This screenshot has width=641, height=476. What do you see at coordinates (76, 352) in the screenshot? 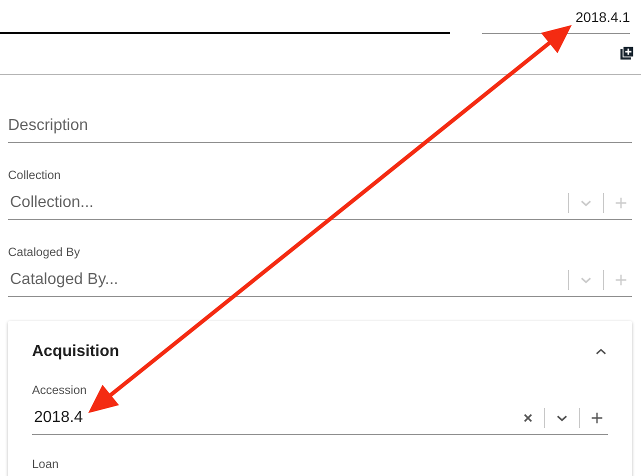
I see `panel-title: Acquisition` at bounding box center [76, 352].